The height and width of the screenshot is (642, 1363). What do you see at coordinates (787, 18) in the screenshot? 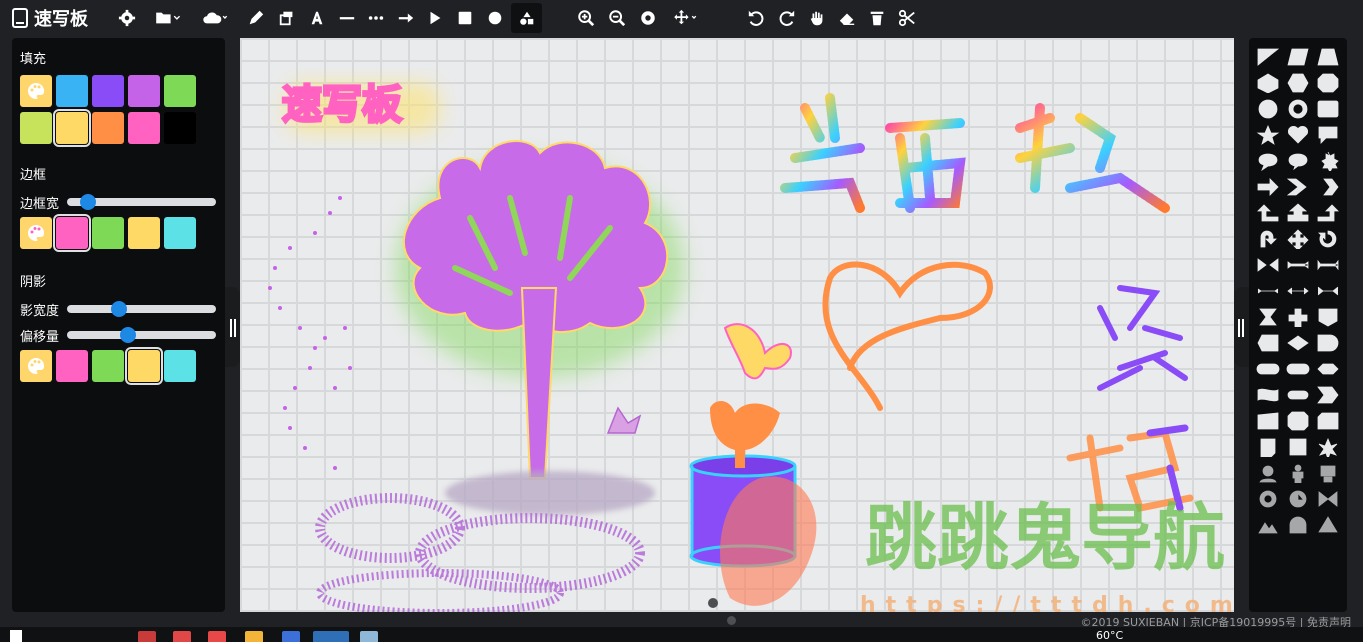
I see `redo-button` at bounding box center [787, 18].